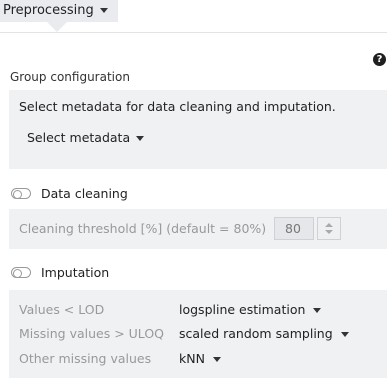 The image size is (387, 378). What do you see at coordinates (379, 59) in the screenshot?
I see `help-icon: ?` at bounding box center [379, 59].